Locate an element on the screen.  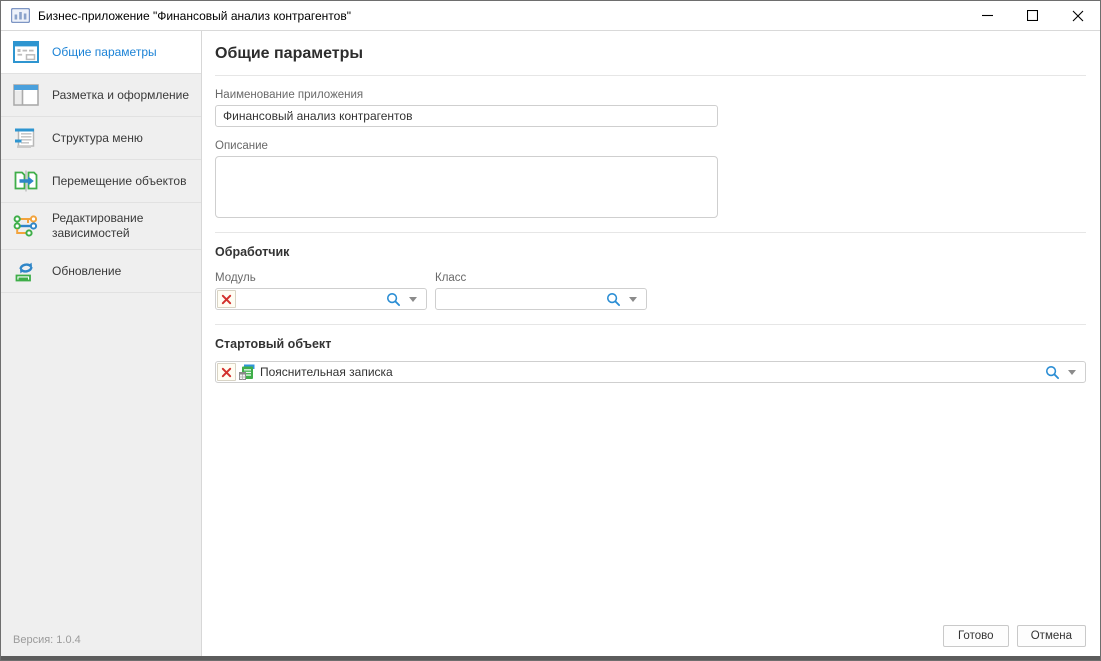
class-label: Класс is located at coordinates (451, 278).